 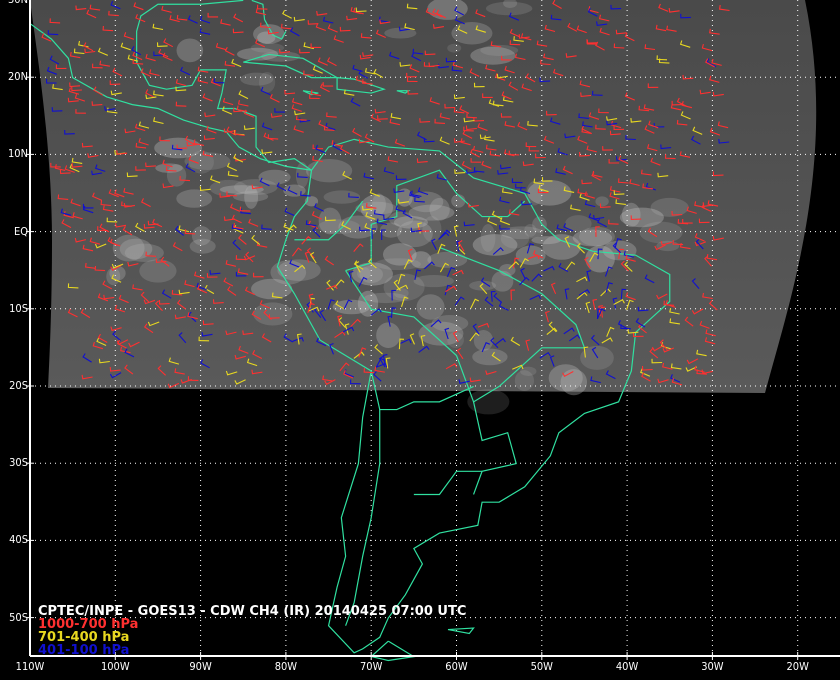 What do you see at coordinates (712, 666) in the screenshot?
I see `lon-label: 30W` at bounding box center [712, 666].